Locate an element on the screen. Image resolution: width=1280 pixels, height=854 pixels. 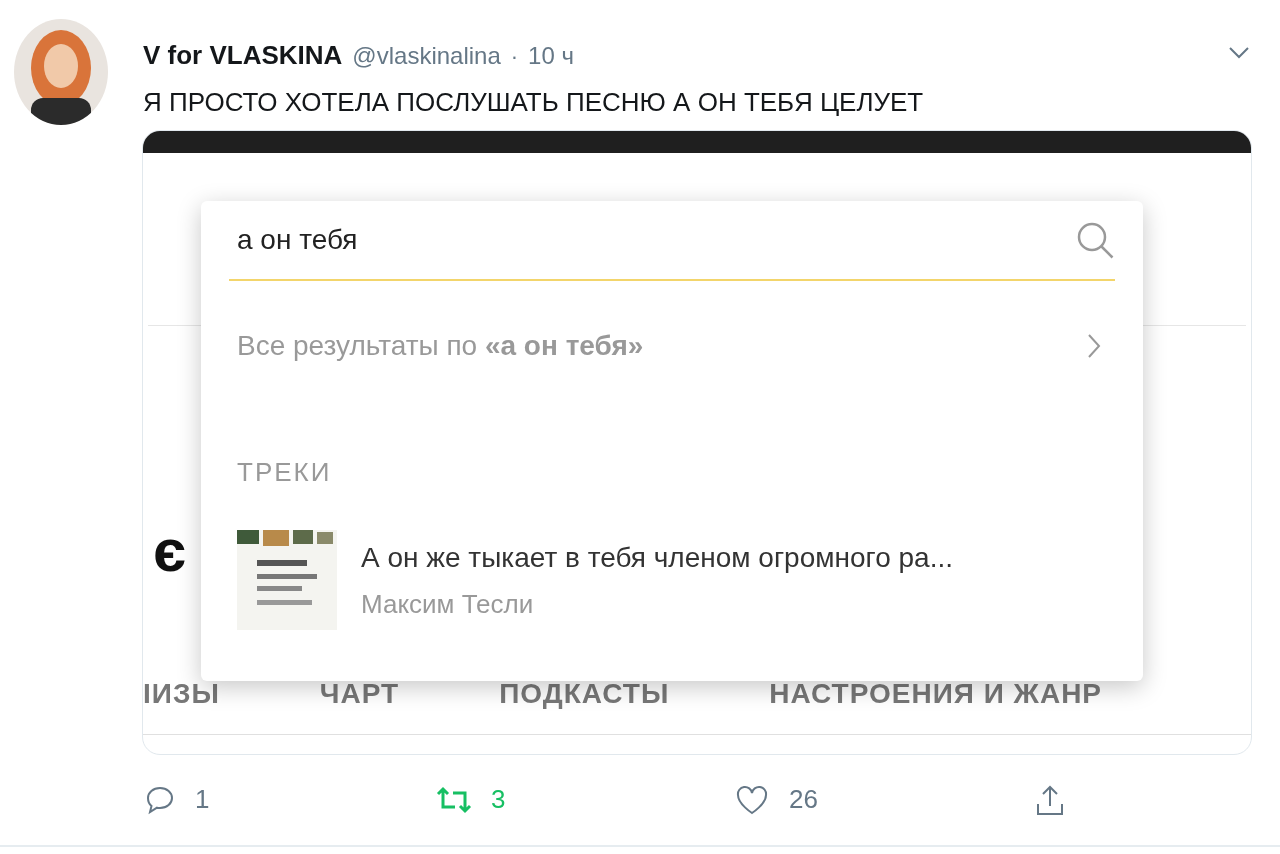
search-icon is located at coordinates (1095, 240).